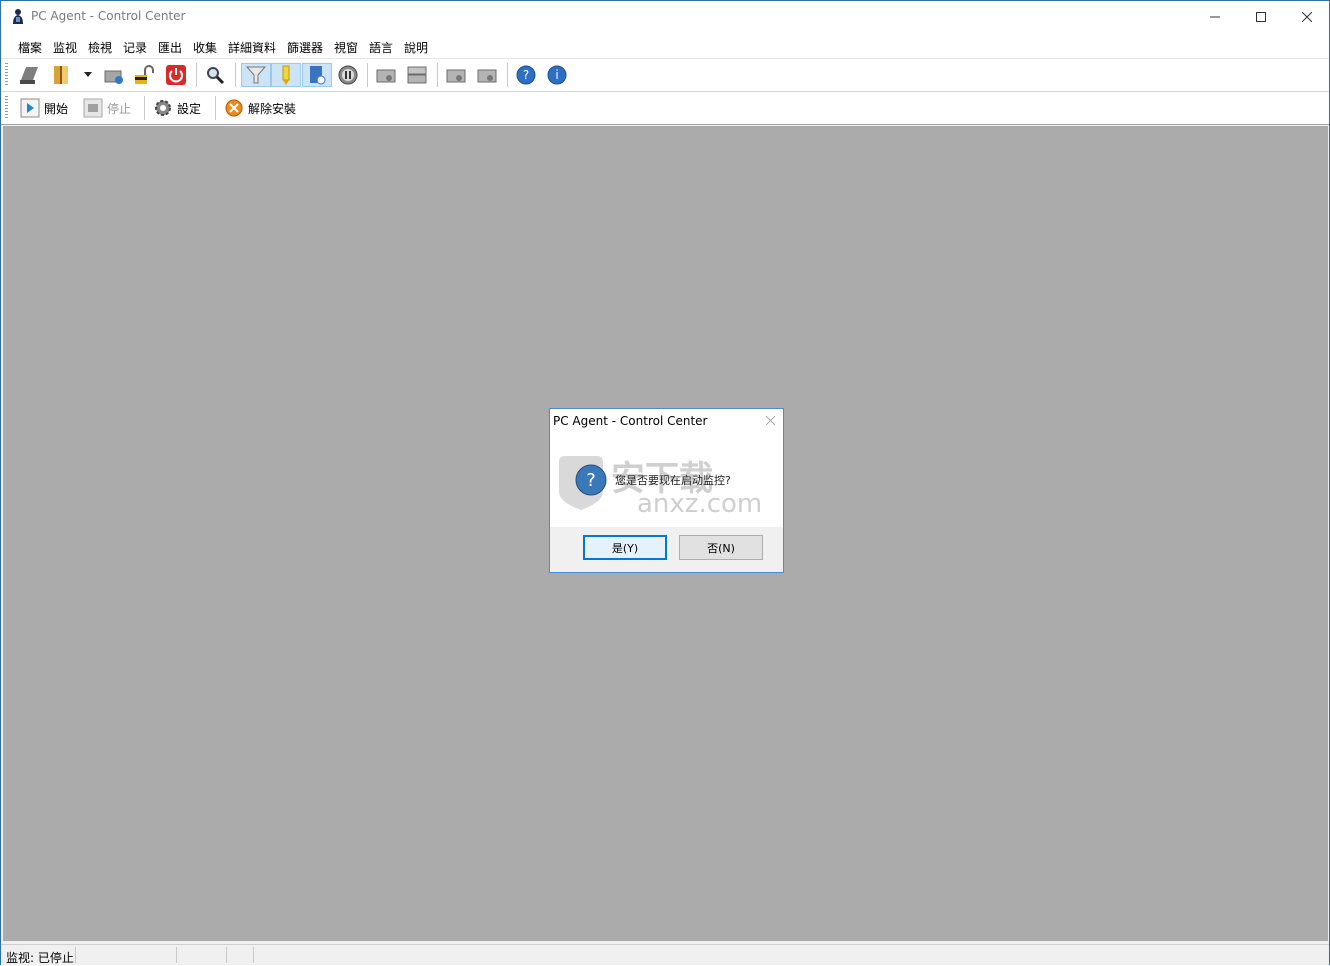 The image size is (1330, 966). I want to click on book-button, so click(62, 75).